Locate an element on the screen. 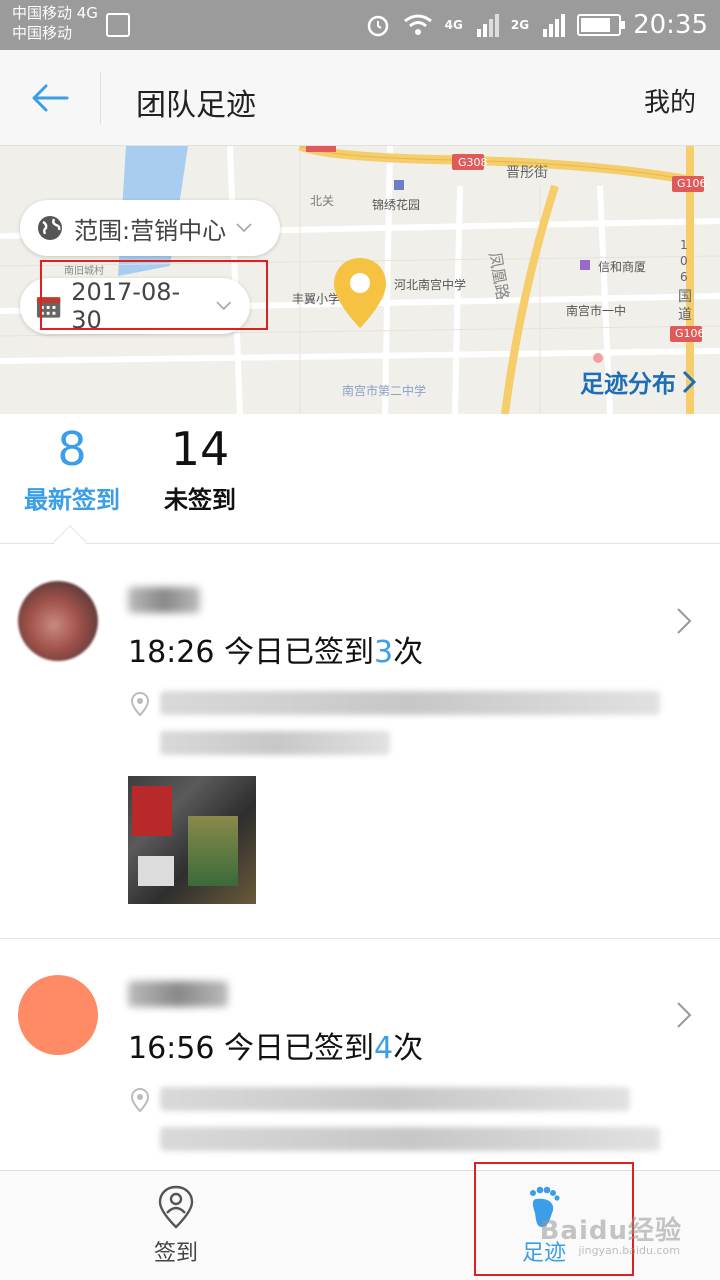 This screenshot has height=1280, width=720. distribution-label: 足迹分布 is located at coordinates (628, 384).